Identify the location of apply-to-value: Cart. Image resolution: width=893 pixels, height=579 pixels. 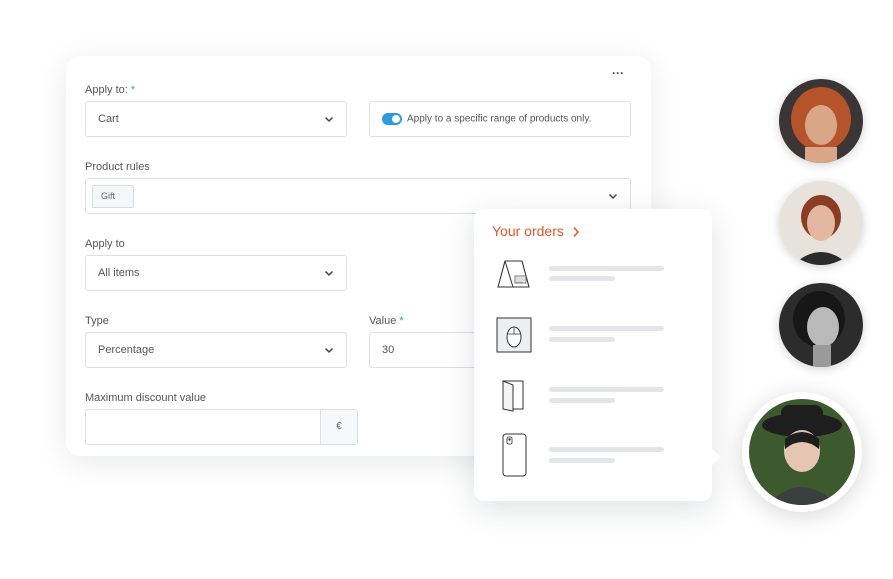
(108, 119).